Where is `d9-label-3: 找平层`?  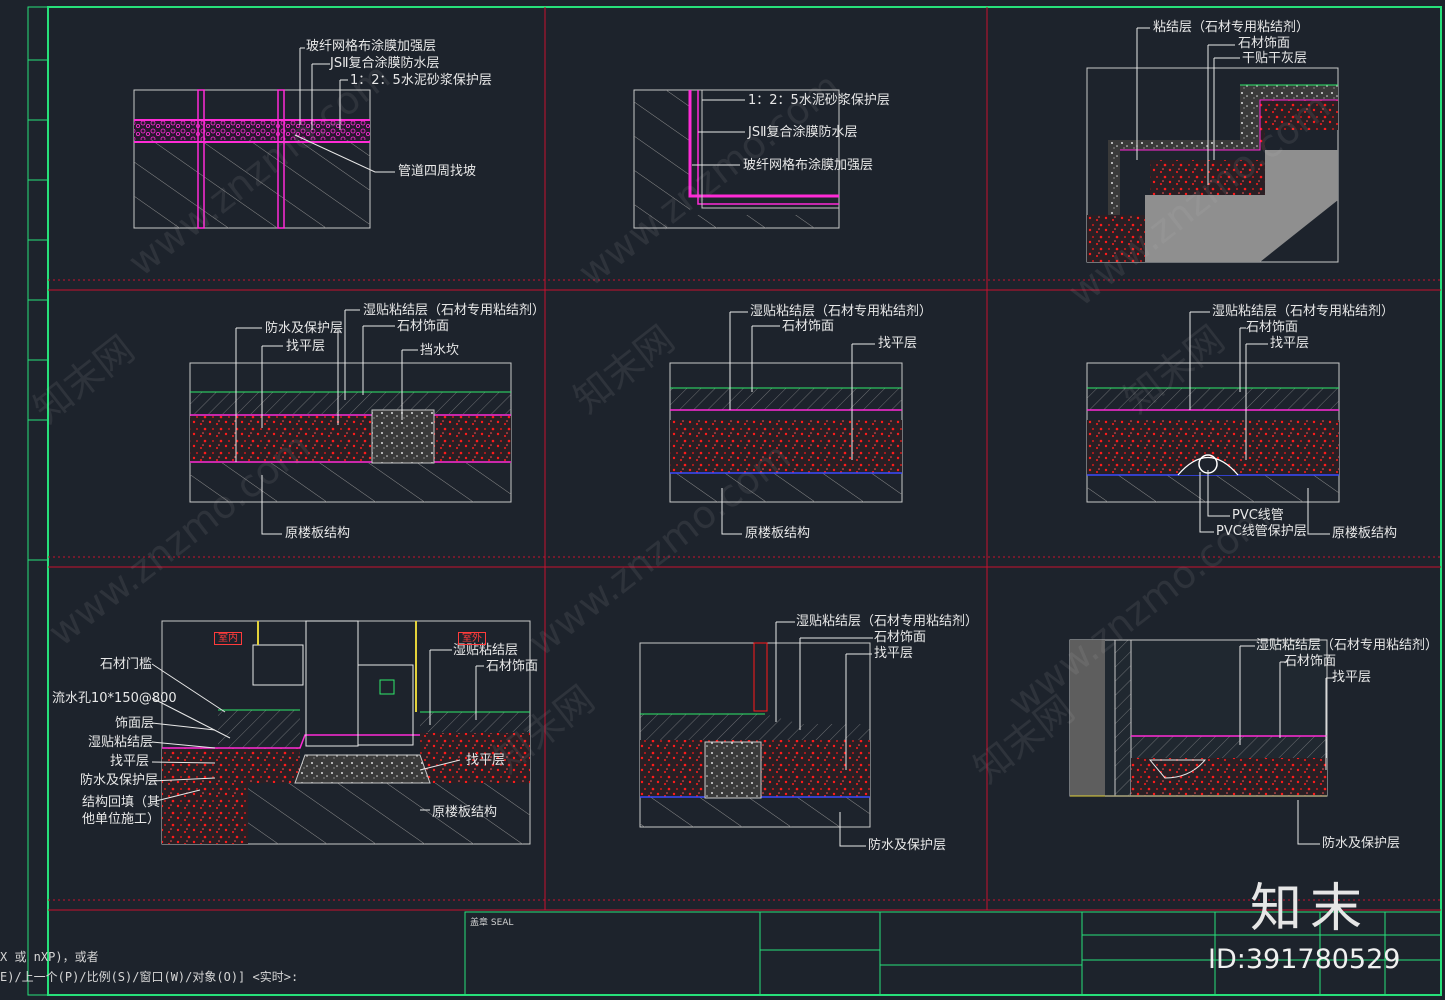
d9-label-3: 找平层 is located at coordinates (1352, 677).